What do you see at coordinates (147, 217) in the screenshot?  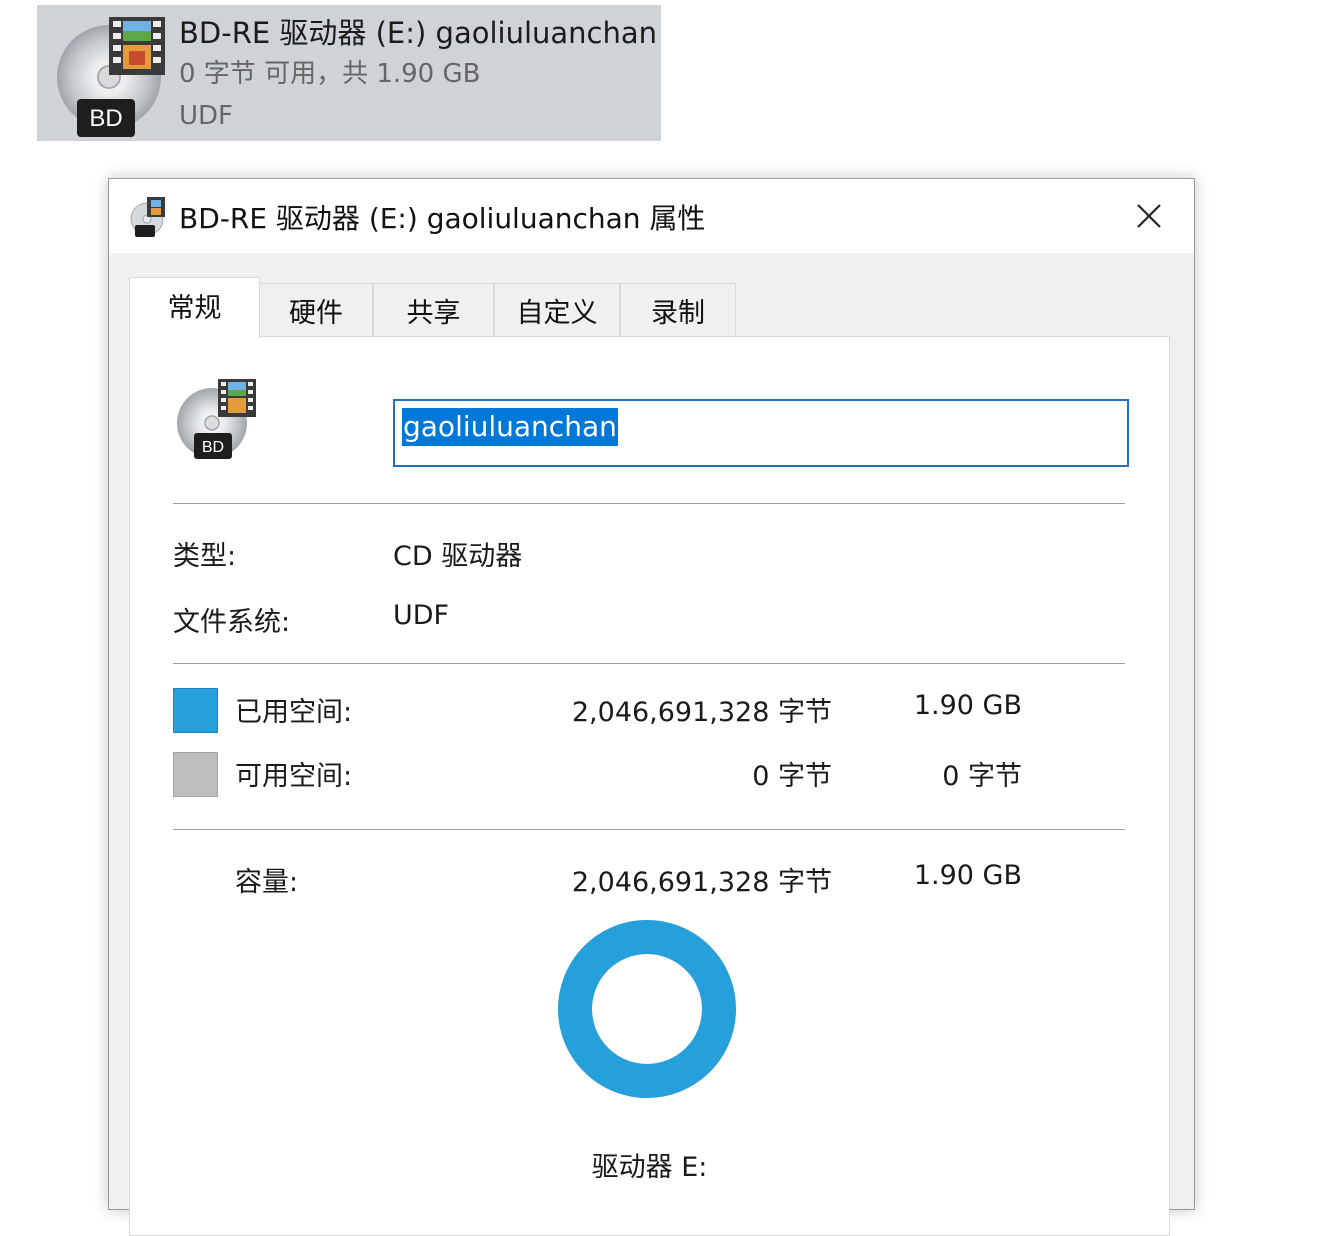 I see `bd-disc-small-icon` at bounding box center [147, 217].